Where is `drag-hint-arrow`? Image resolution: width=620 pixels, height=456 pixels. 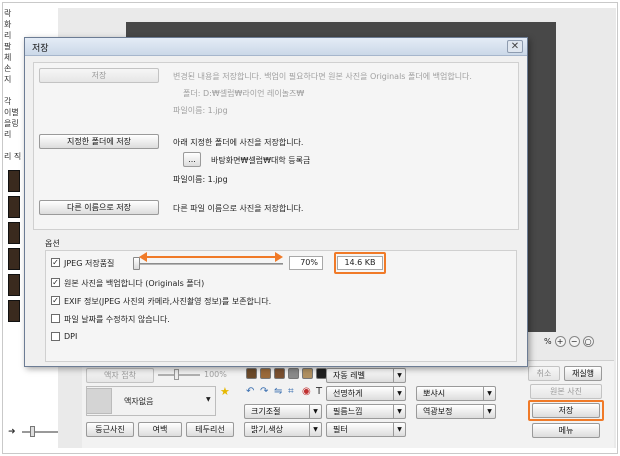
drag-hint-arrow is located at coordinates (211, 257).